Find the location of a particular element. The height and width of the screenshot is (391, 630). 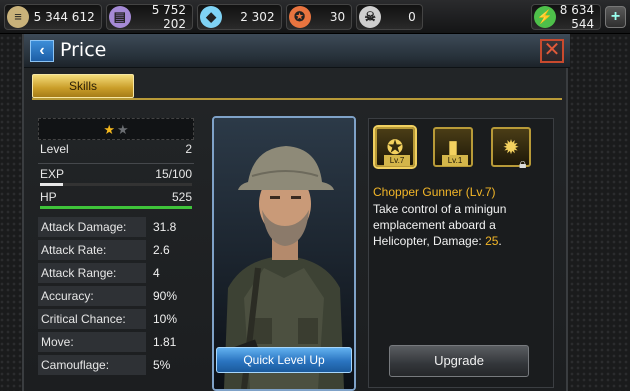

skill-icons-row: ✪ Lv.7 ▮ Lv.1 ✹ 🔒︎ is located at coordinates (453, 149).